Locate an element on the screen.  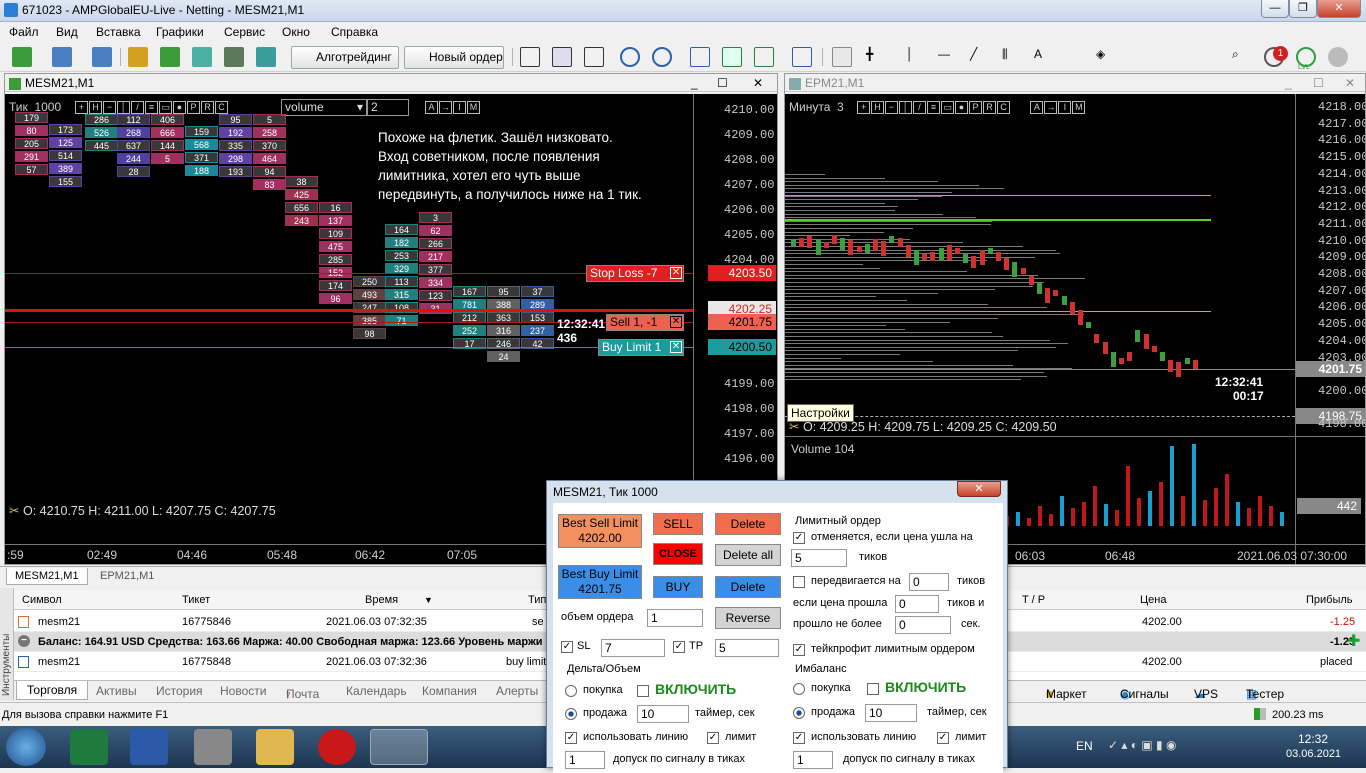
menu-view: Вид is located at coordinates (67, 32).